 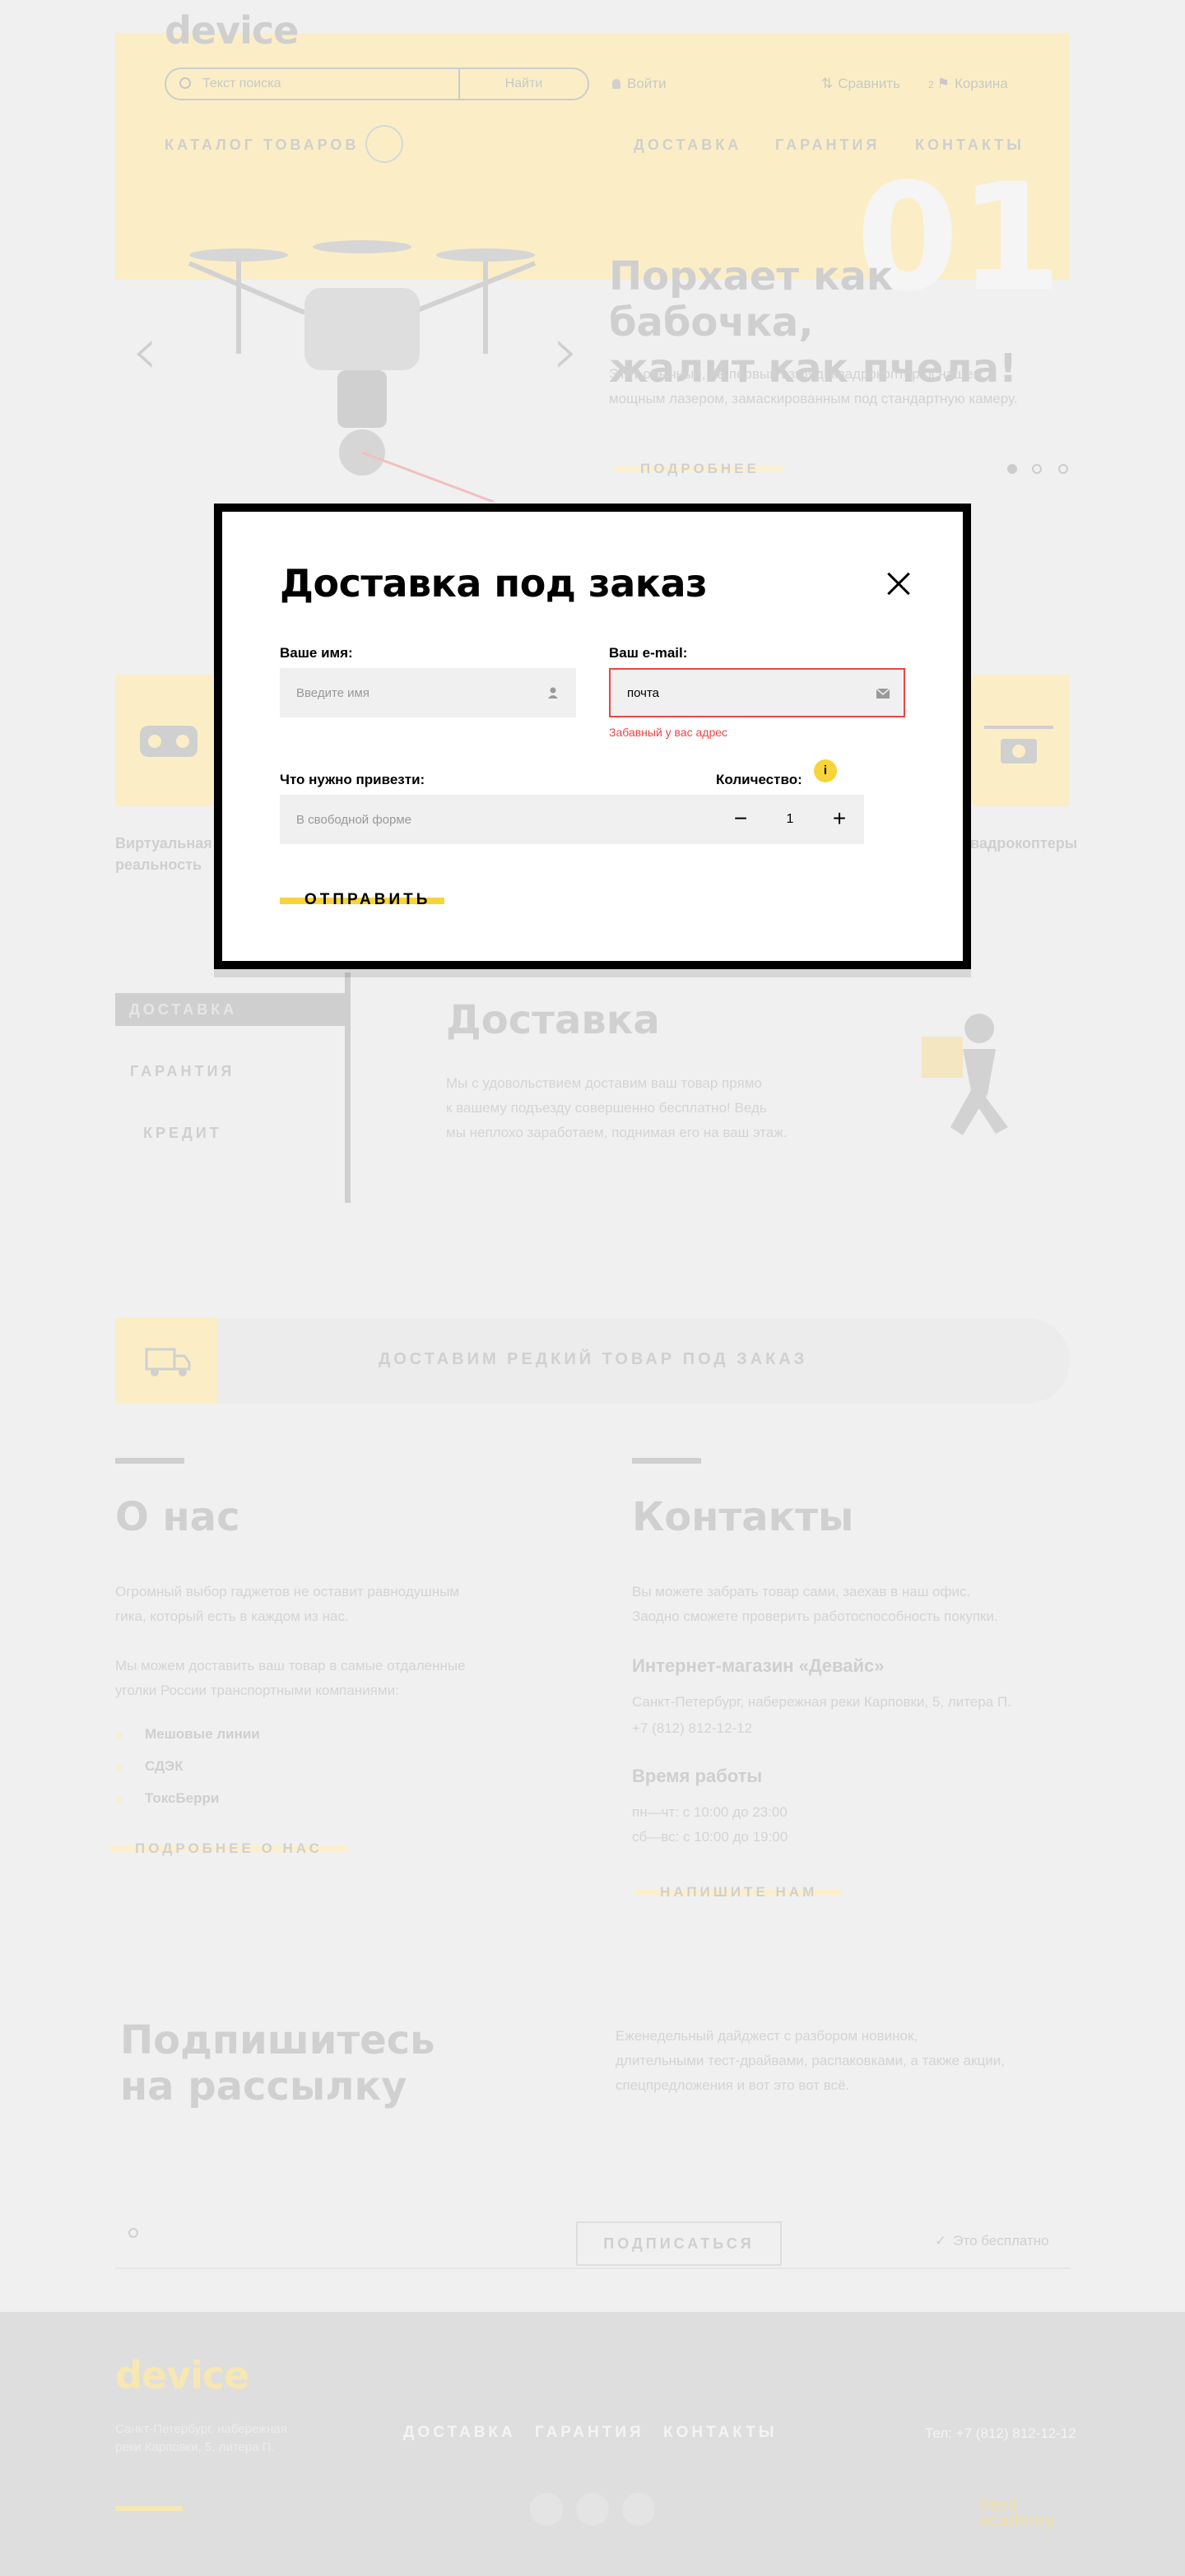 What do you see at coordinates (553, 1020) in the screenshot?
I see `services-title: Доставка` at bounding box center [553, 1020].